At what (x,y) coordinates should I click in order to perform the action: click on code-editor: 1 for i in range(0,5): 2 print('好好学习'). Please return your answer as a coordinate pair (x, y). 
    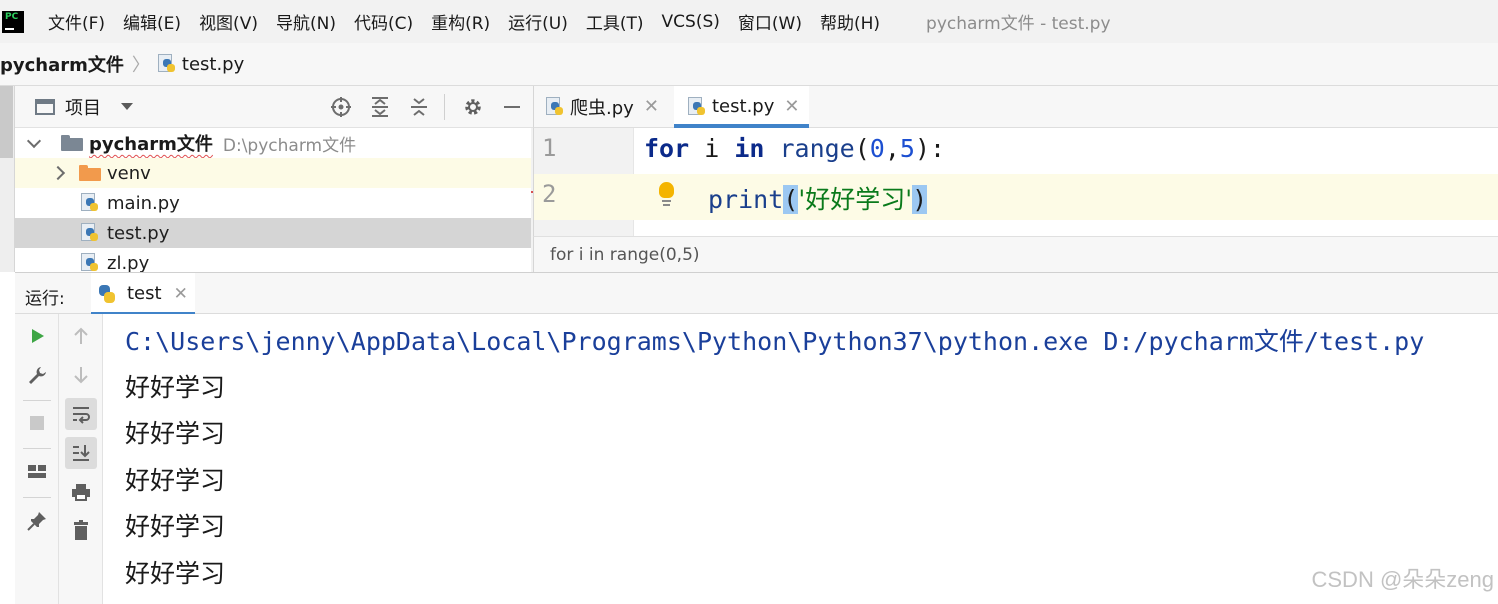
    Looking at the image, I should click on (1015, 182).